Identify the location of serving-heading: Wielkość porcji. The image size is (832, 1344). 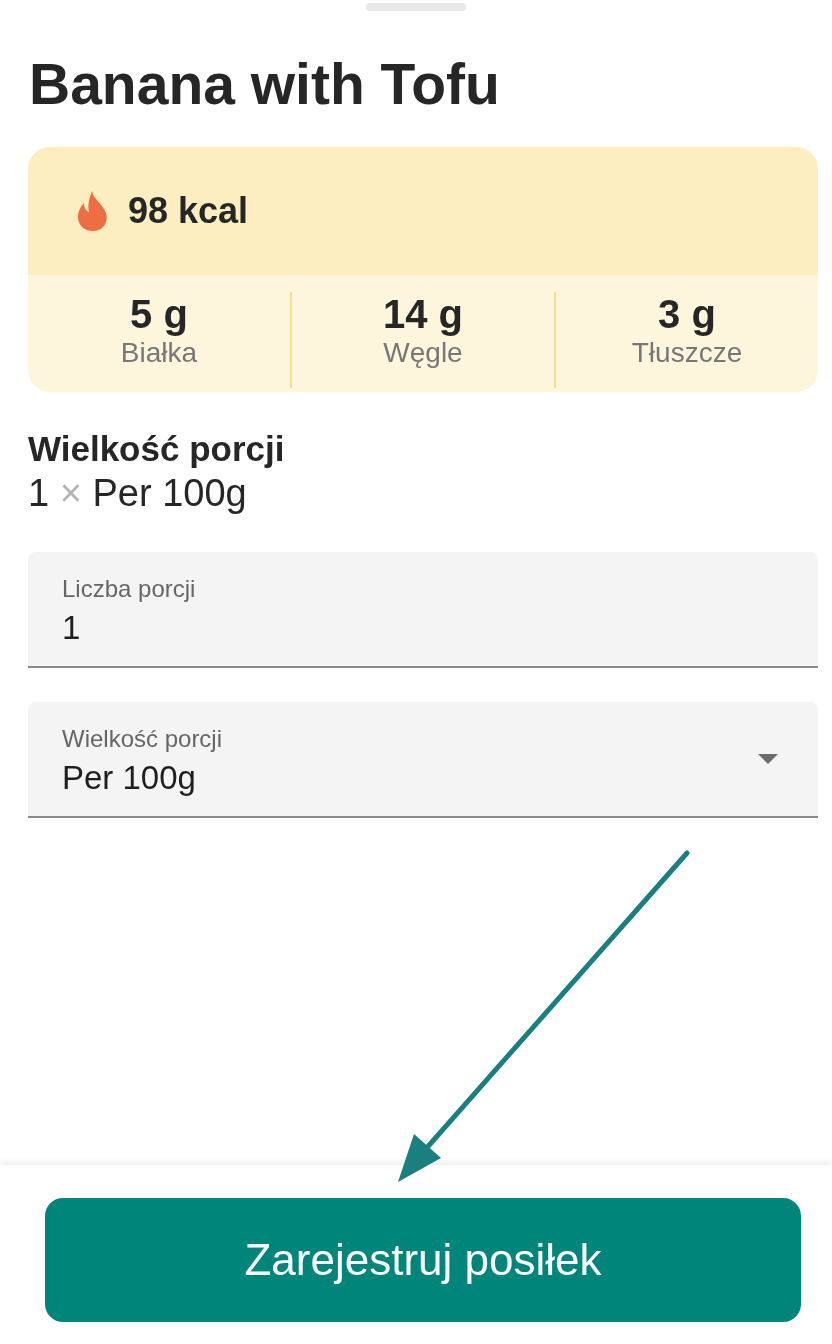
(156, 449).